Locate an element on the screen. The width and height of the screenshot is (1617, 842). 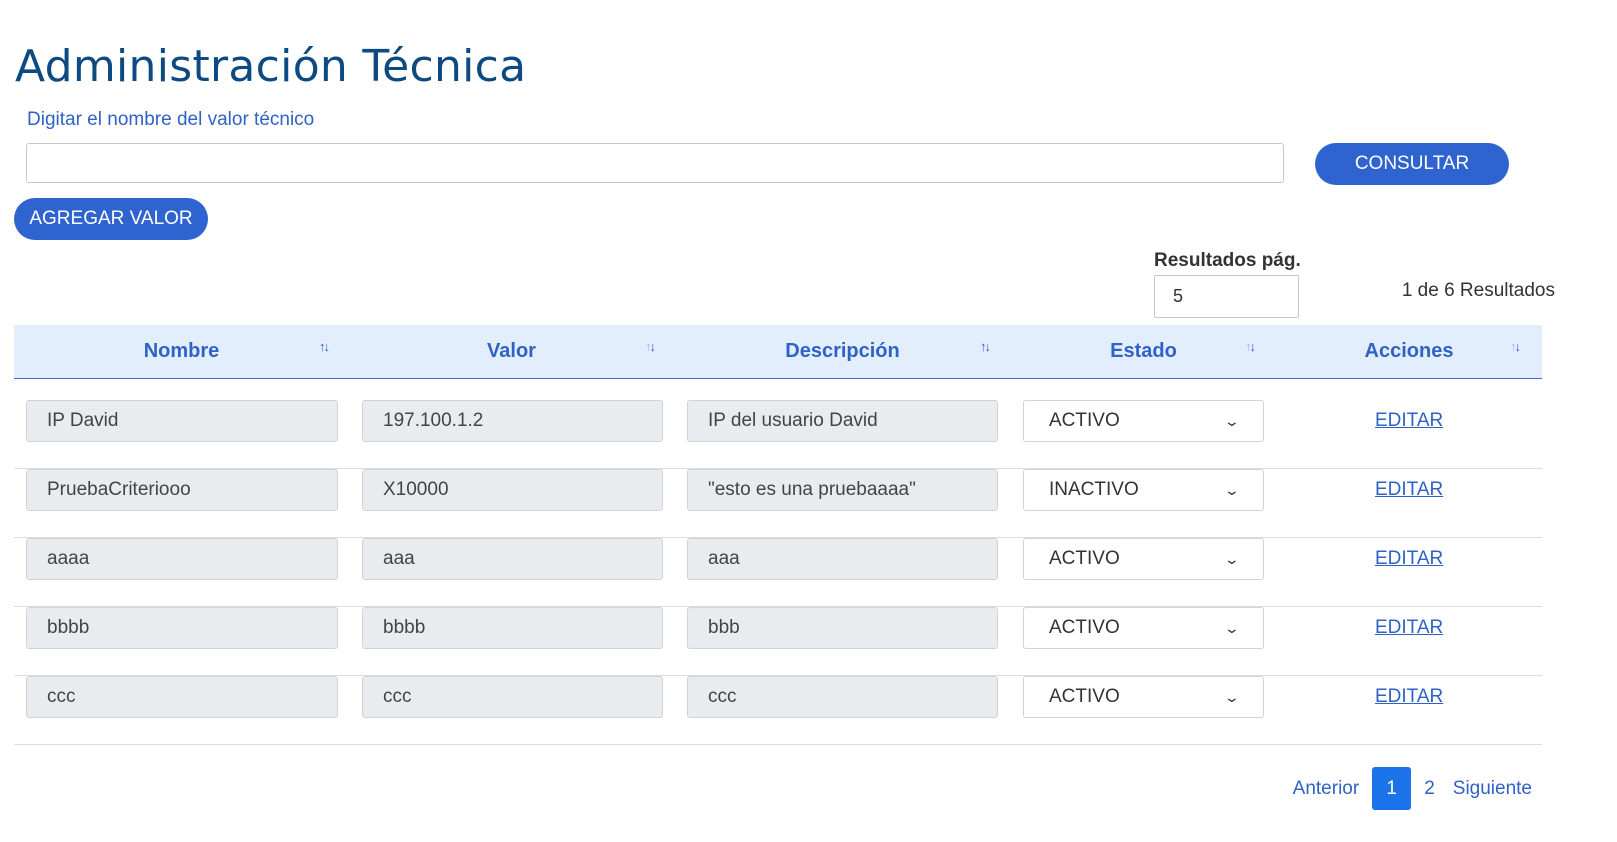
header-estado: Estado is located at coordinates (1143, 351).